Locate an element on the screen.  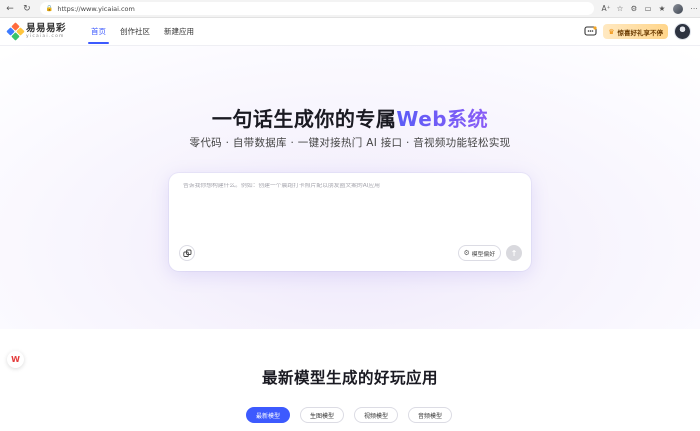
main-nav: 首页 创作社区 新建应用 is located at coordinates (142, 32).